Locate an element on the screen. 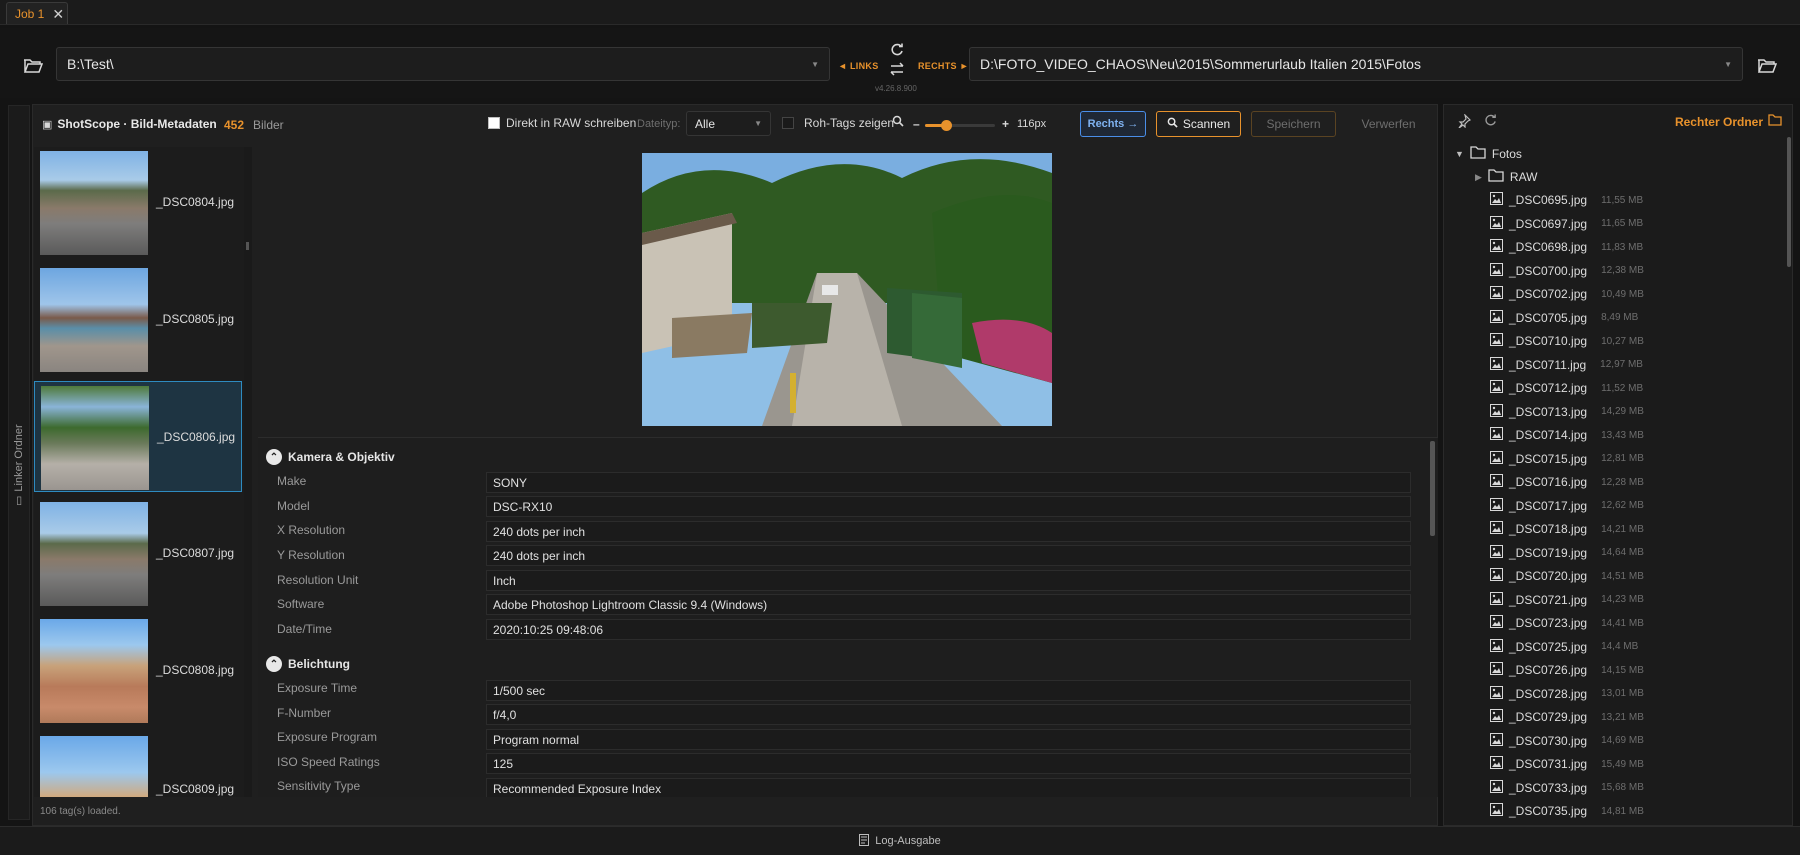  chevron-up-icon: ⌃ is located at coordinates (274, 664).